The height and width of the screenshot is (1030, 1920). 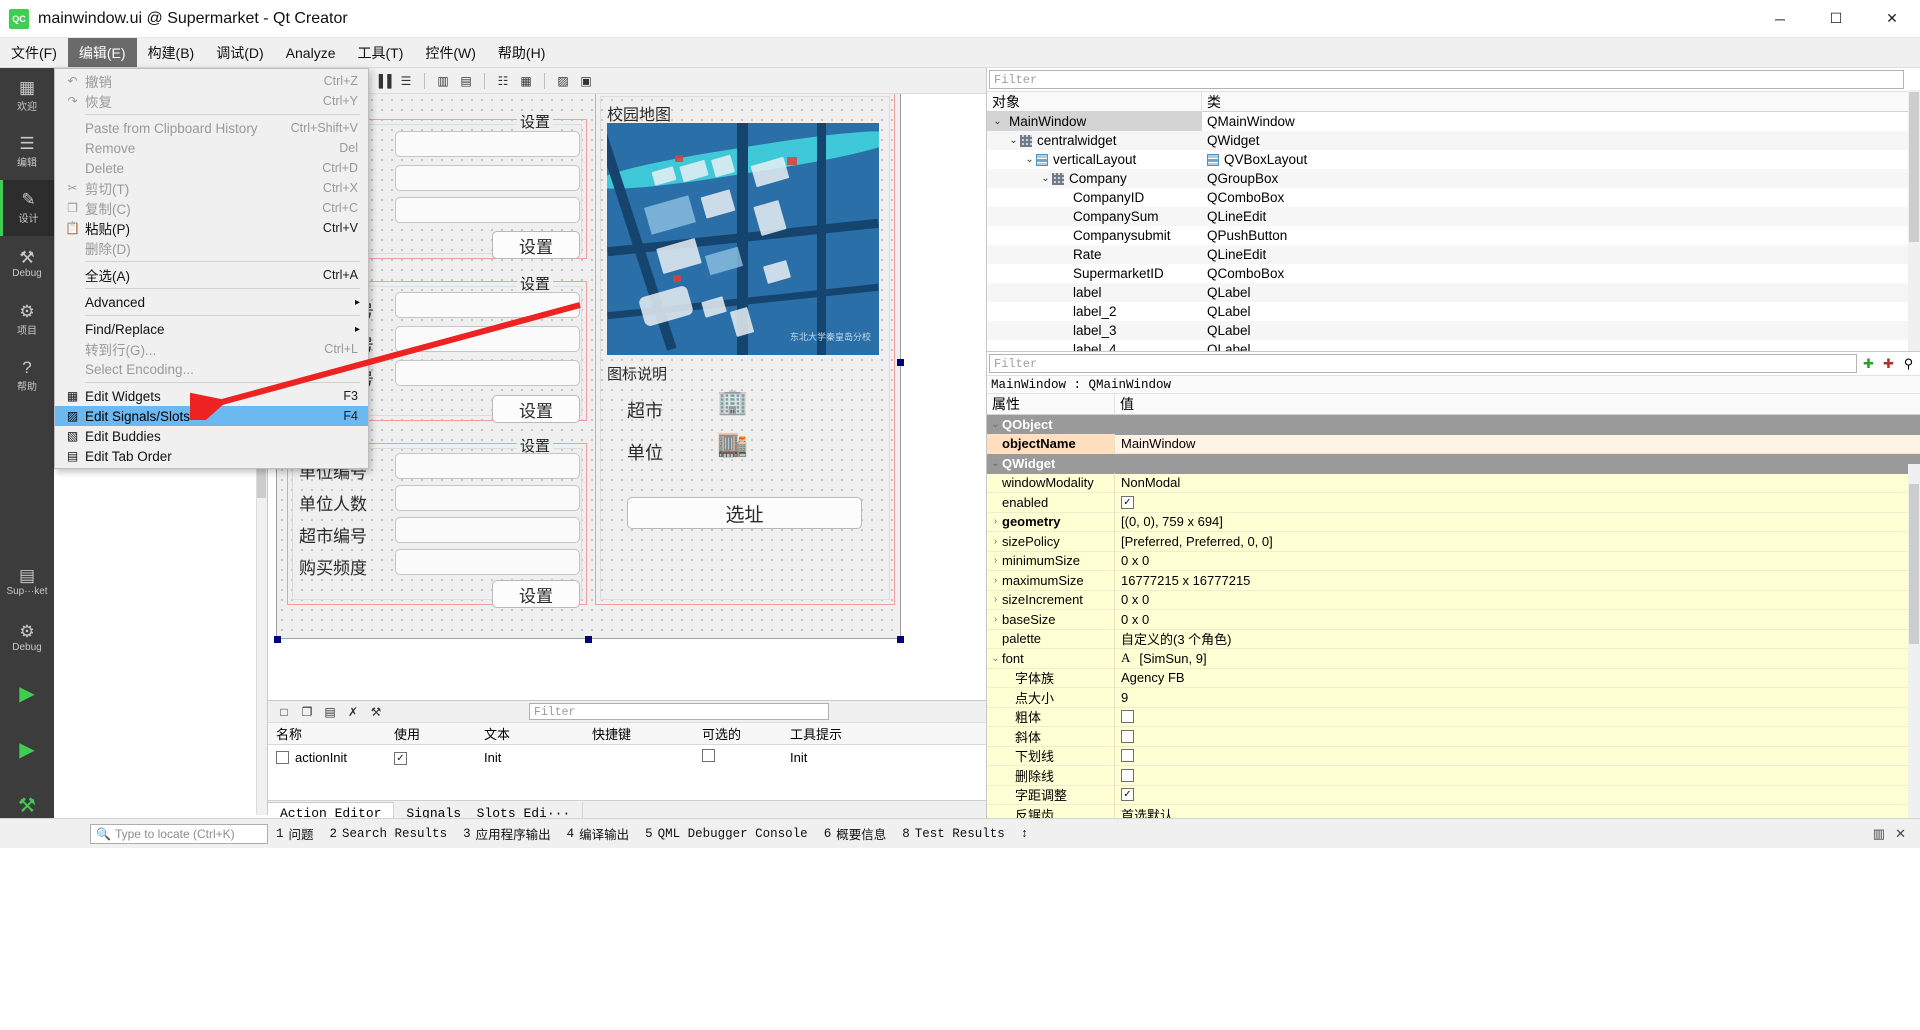 I want to click on menu-0: 文件(F), so click(x=34, y=52).